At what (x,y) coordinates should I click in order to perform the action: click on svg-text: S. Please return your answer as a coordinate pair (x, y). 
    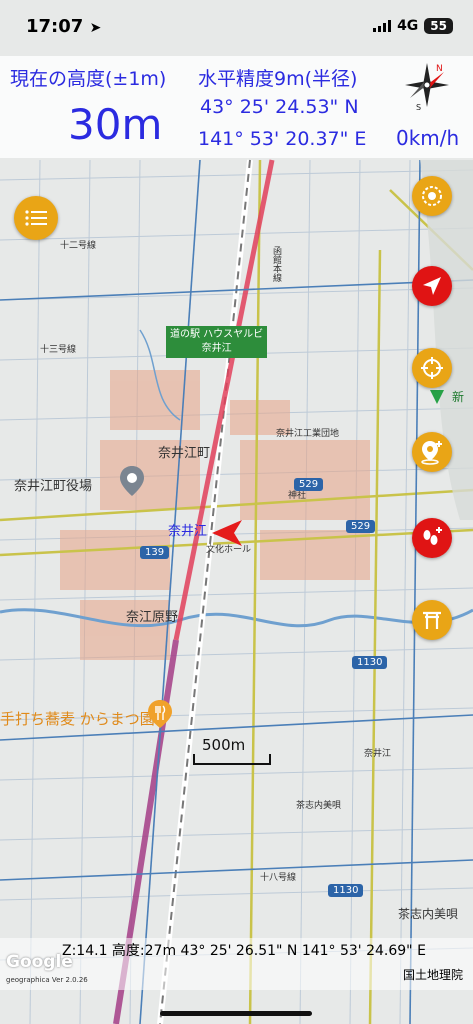
    Looking at the image, I should click on (418, 107).